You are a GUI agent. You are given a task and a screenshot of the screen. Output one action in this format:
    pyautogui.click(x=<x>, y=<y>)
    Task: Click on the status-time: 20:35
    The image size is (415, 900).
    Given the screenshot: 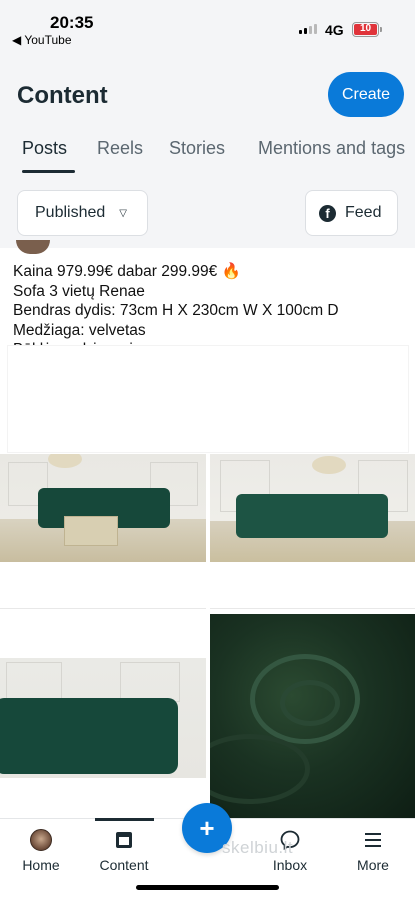 What is the action you would take?
    pyautogui.click(x=72, y=22)
    